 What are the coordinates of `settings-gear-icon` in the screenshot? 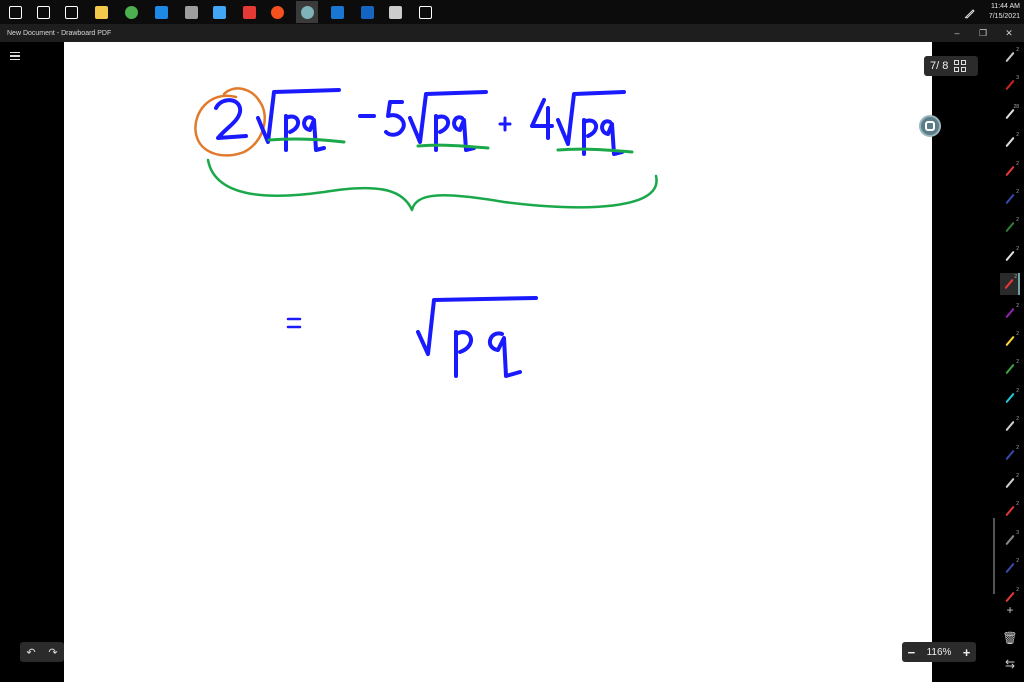 It's located at (425, 12).